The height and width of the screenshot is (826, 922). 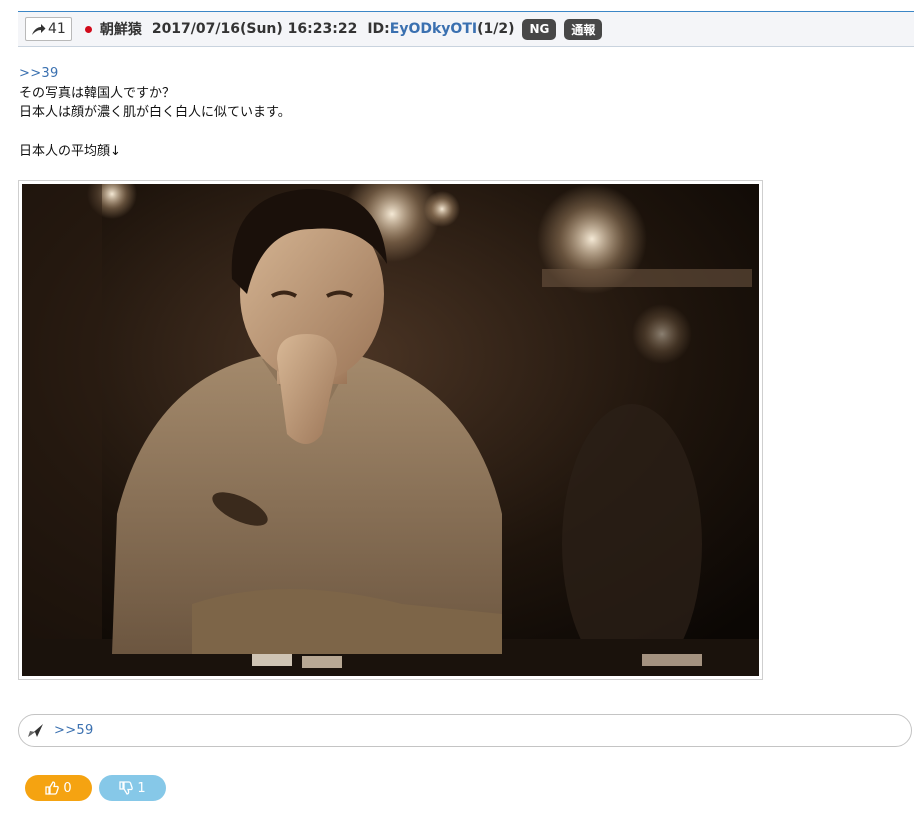 I want to click on thumbs-up-icon, so click(x=52, y=788).